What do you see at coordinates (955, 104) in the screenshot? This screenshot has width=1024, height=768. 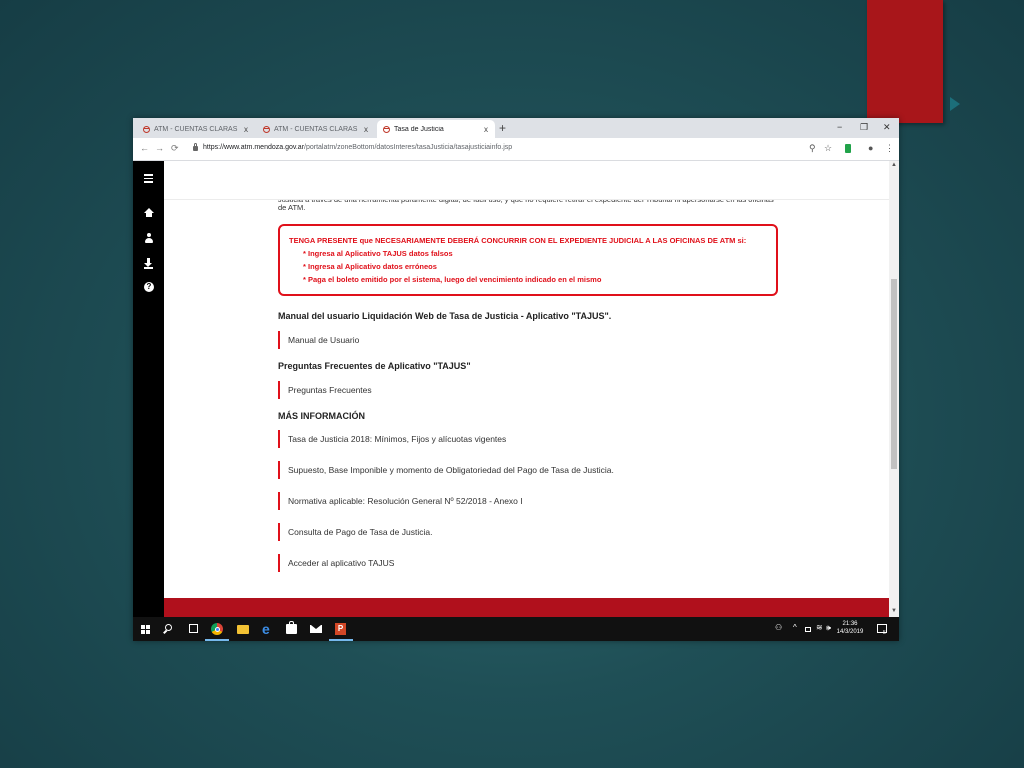 I see `slide-bullet-arrow-icon` at bounding box center [955, 104].